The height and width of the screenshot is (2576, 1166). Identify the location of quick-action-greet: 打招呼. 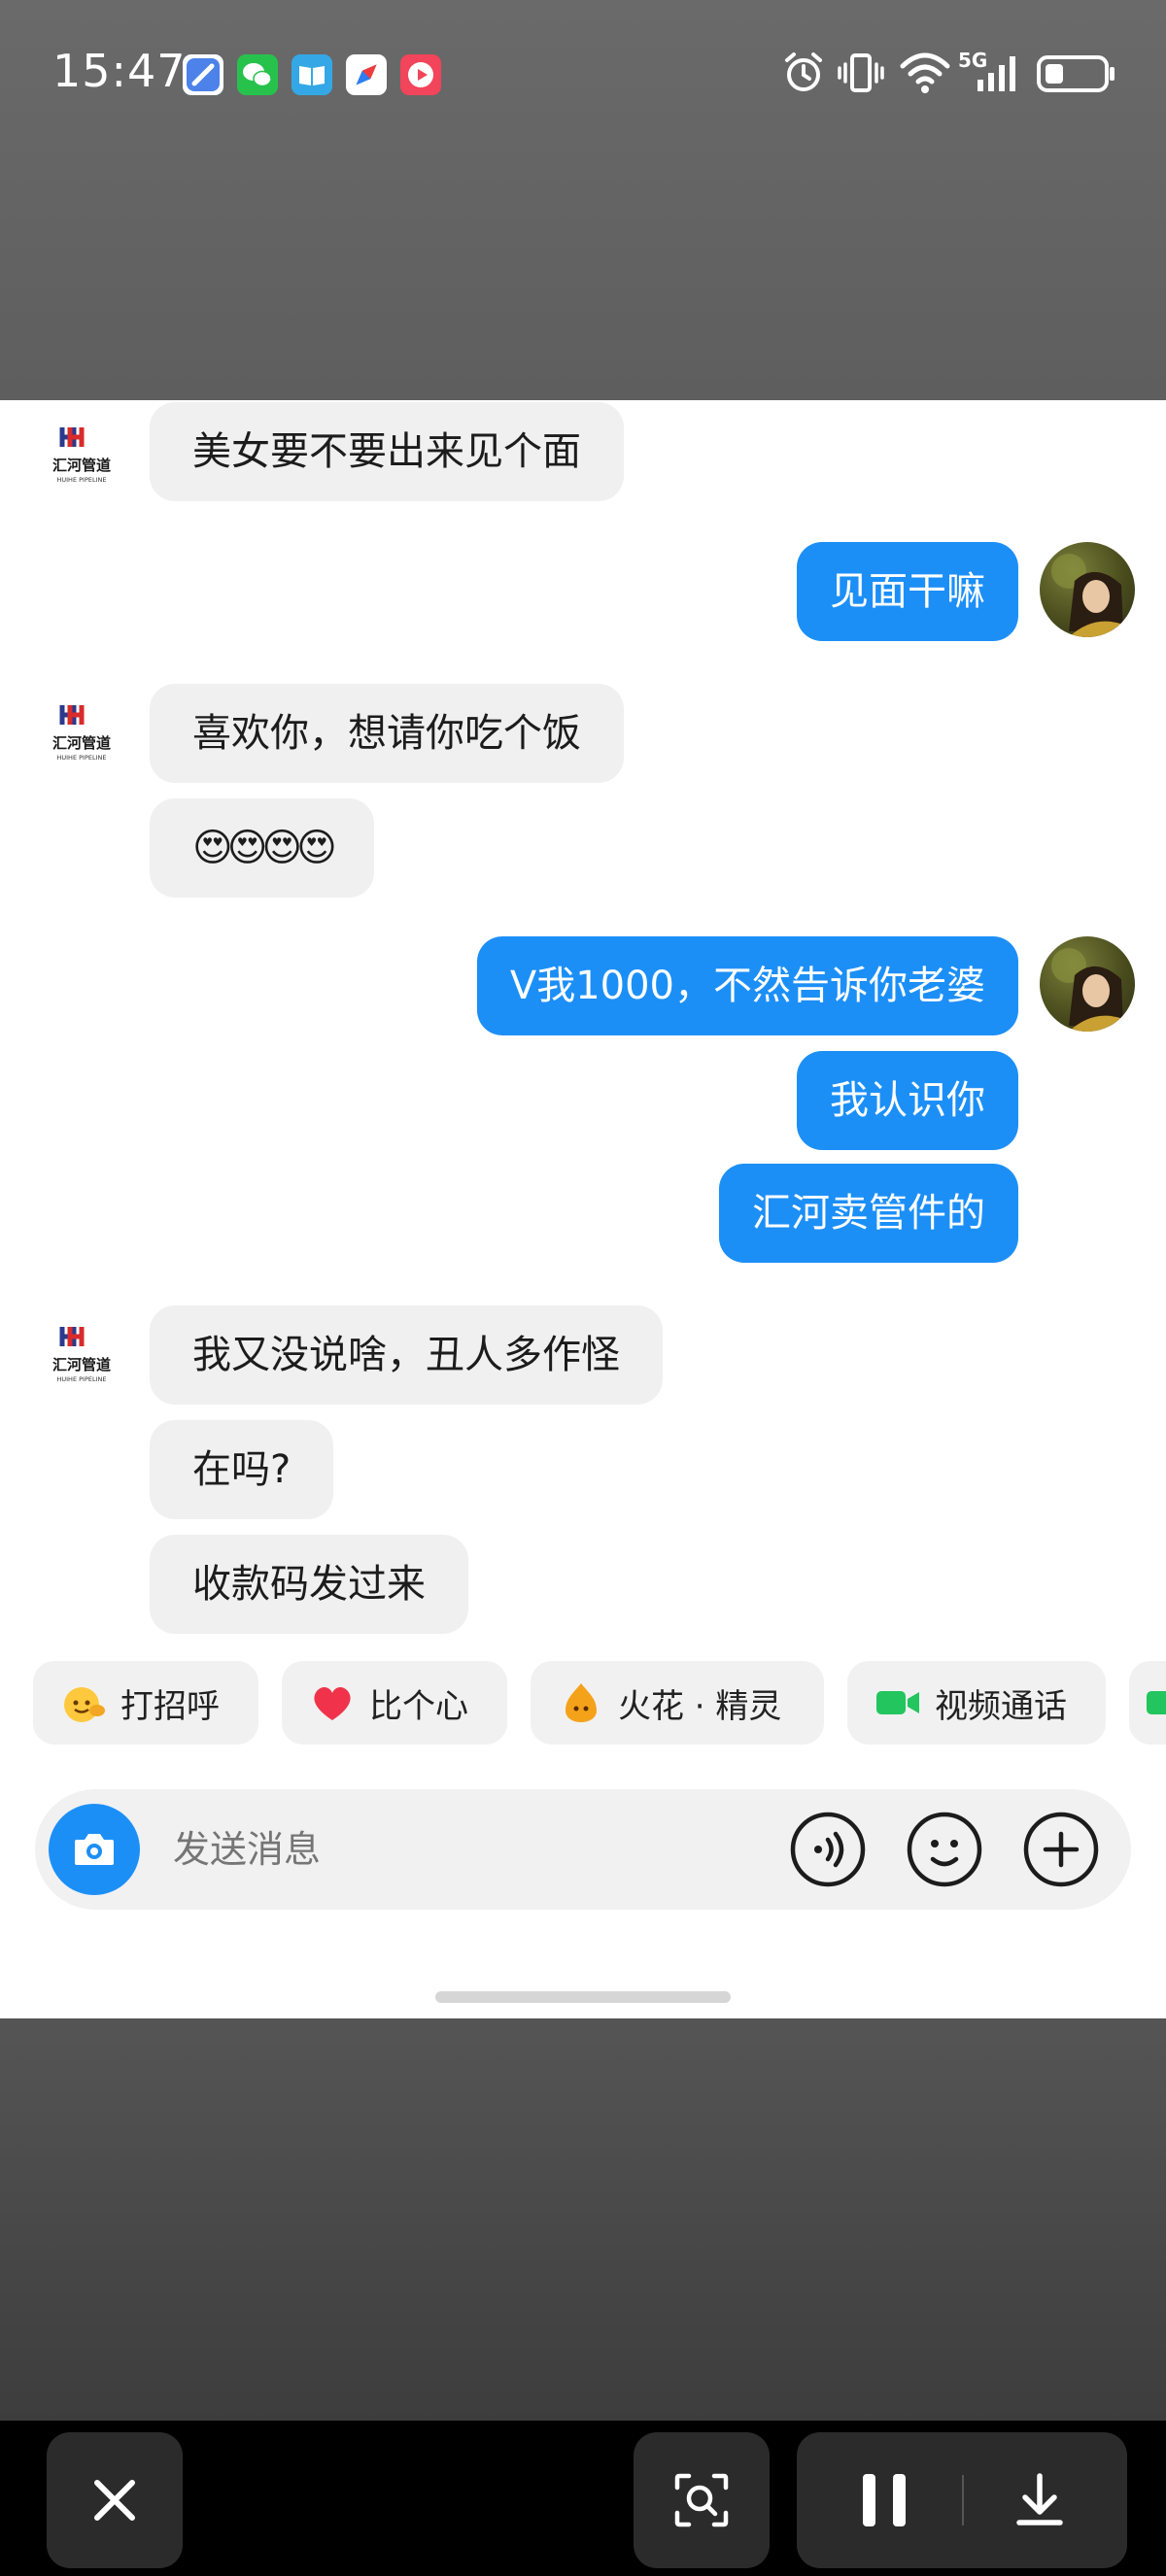
(145, 1703).